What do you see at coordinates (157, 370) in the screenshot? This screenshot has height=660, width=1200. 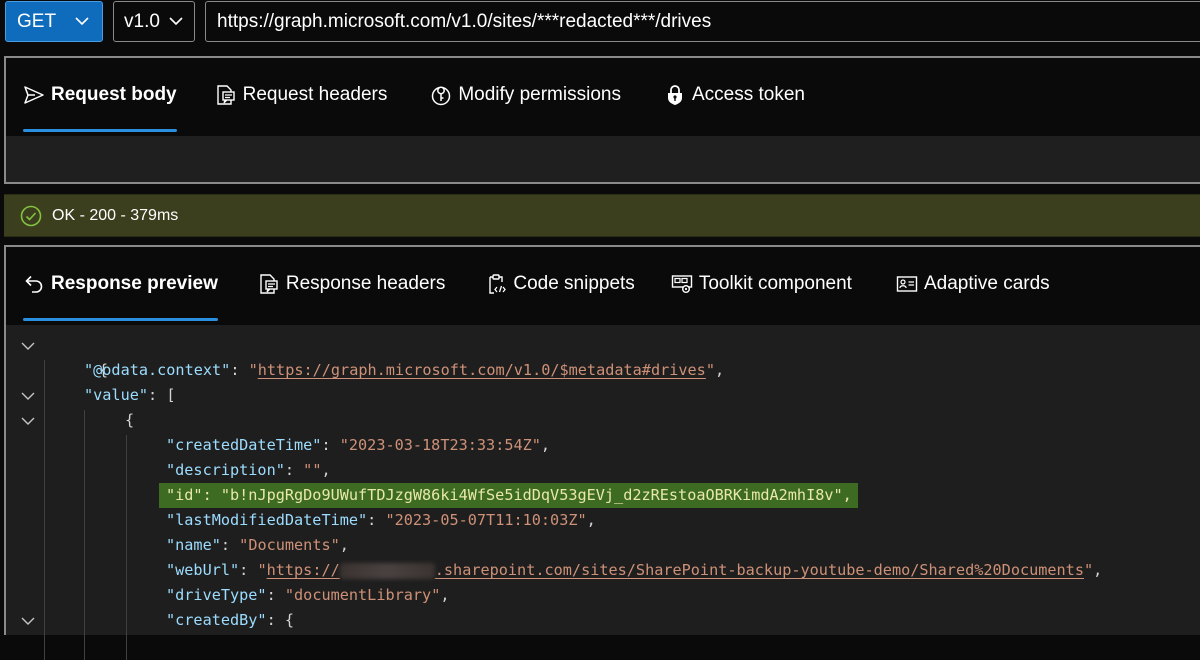 I see `json-key: "@odata.context"` at bounding box center [157, 370].